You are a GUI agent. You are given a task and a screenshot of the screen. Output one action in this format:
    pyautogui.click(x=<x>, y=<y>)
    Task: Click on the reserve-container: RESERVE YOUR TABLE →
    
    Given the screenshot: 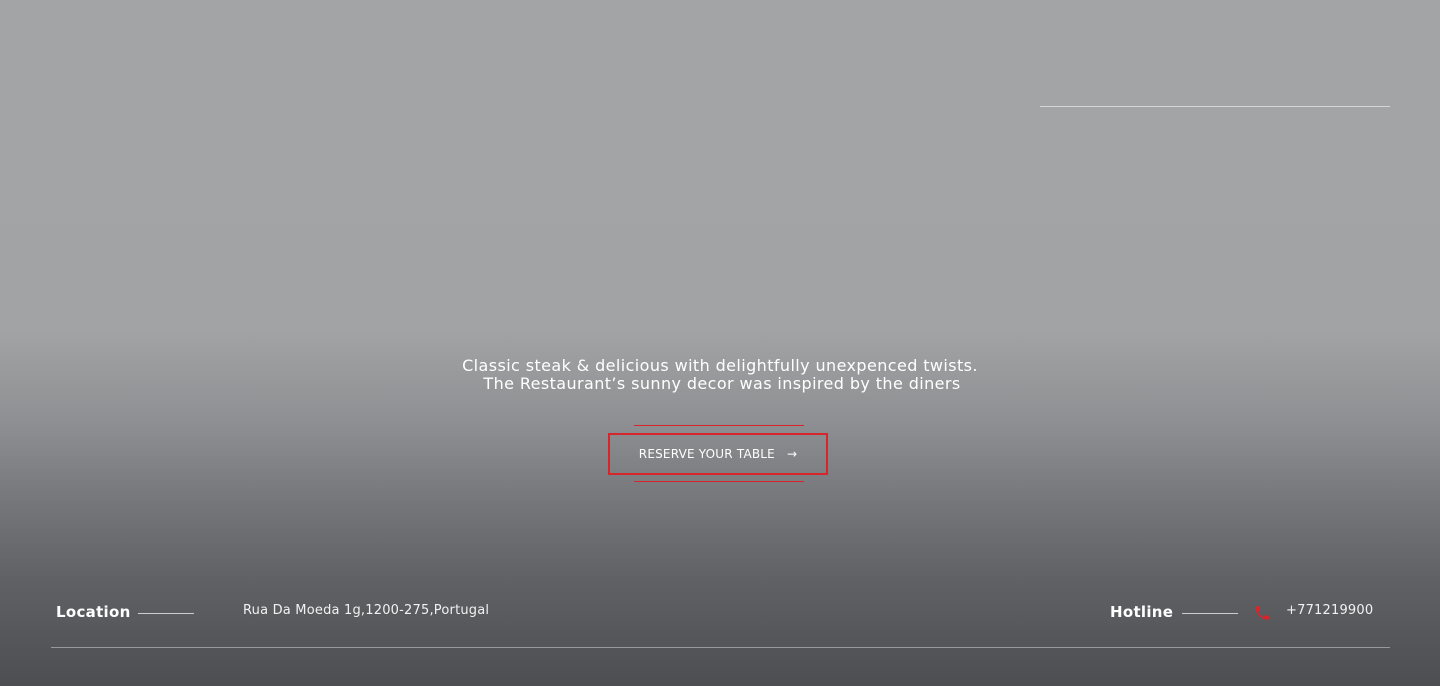 What is the action you would take?
    pyautogui.click(x=718, y=453)
    